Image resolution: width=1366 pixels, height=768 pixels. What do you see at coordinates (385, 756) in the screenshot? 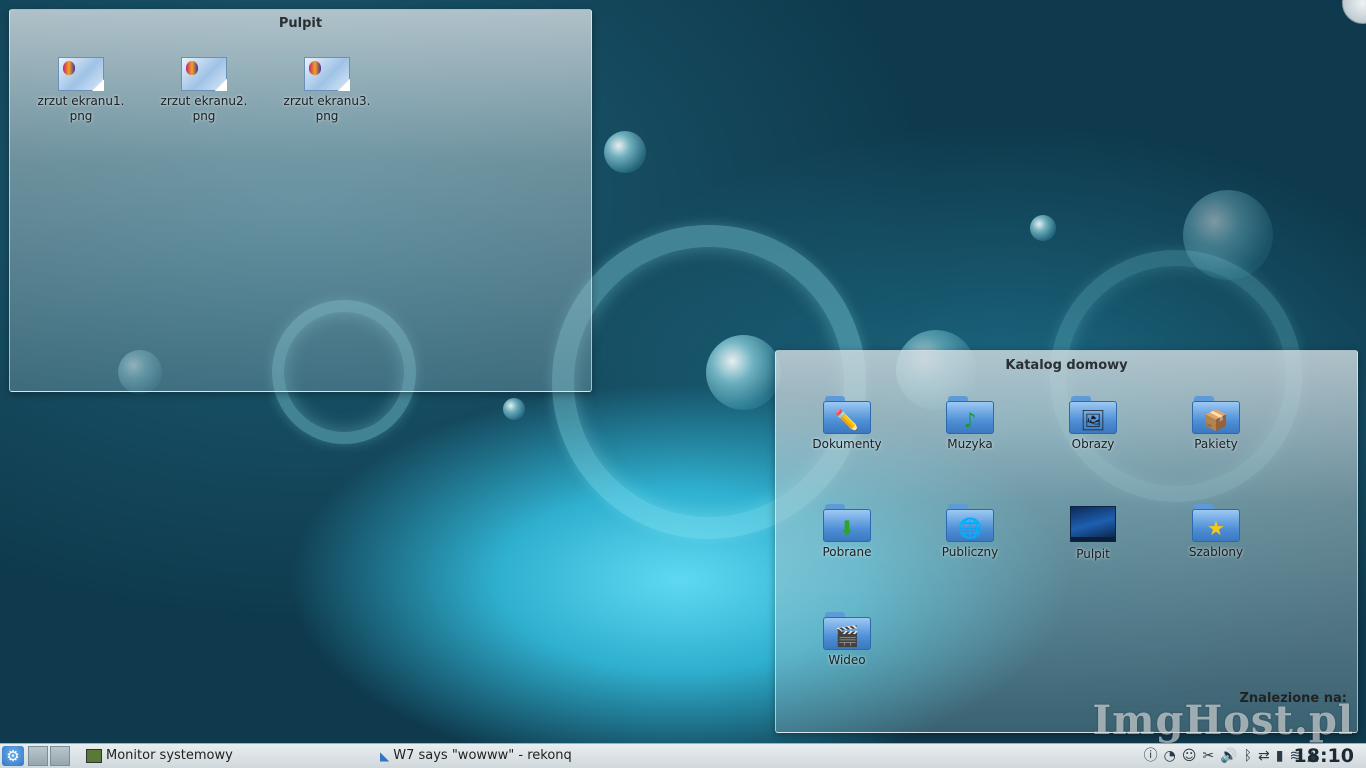
I see `rekonq-icon: ◣` at bounding box center [385, 756].